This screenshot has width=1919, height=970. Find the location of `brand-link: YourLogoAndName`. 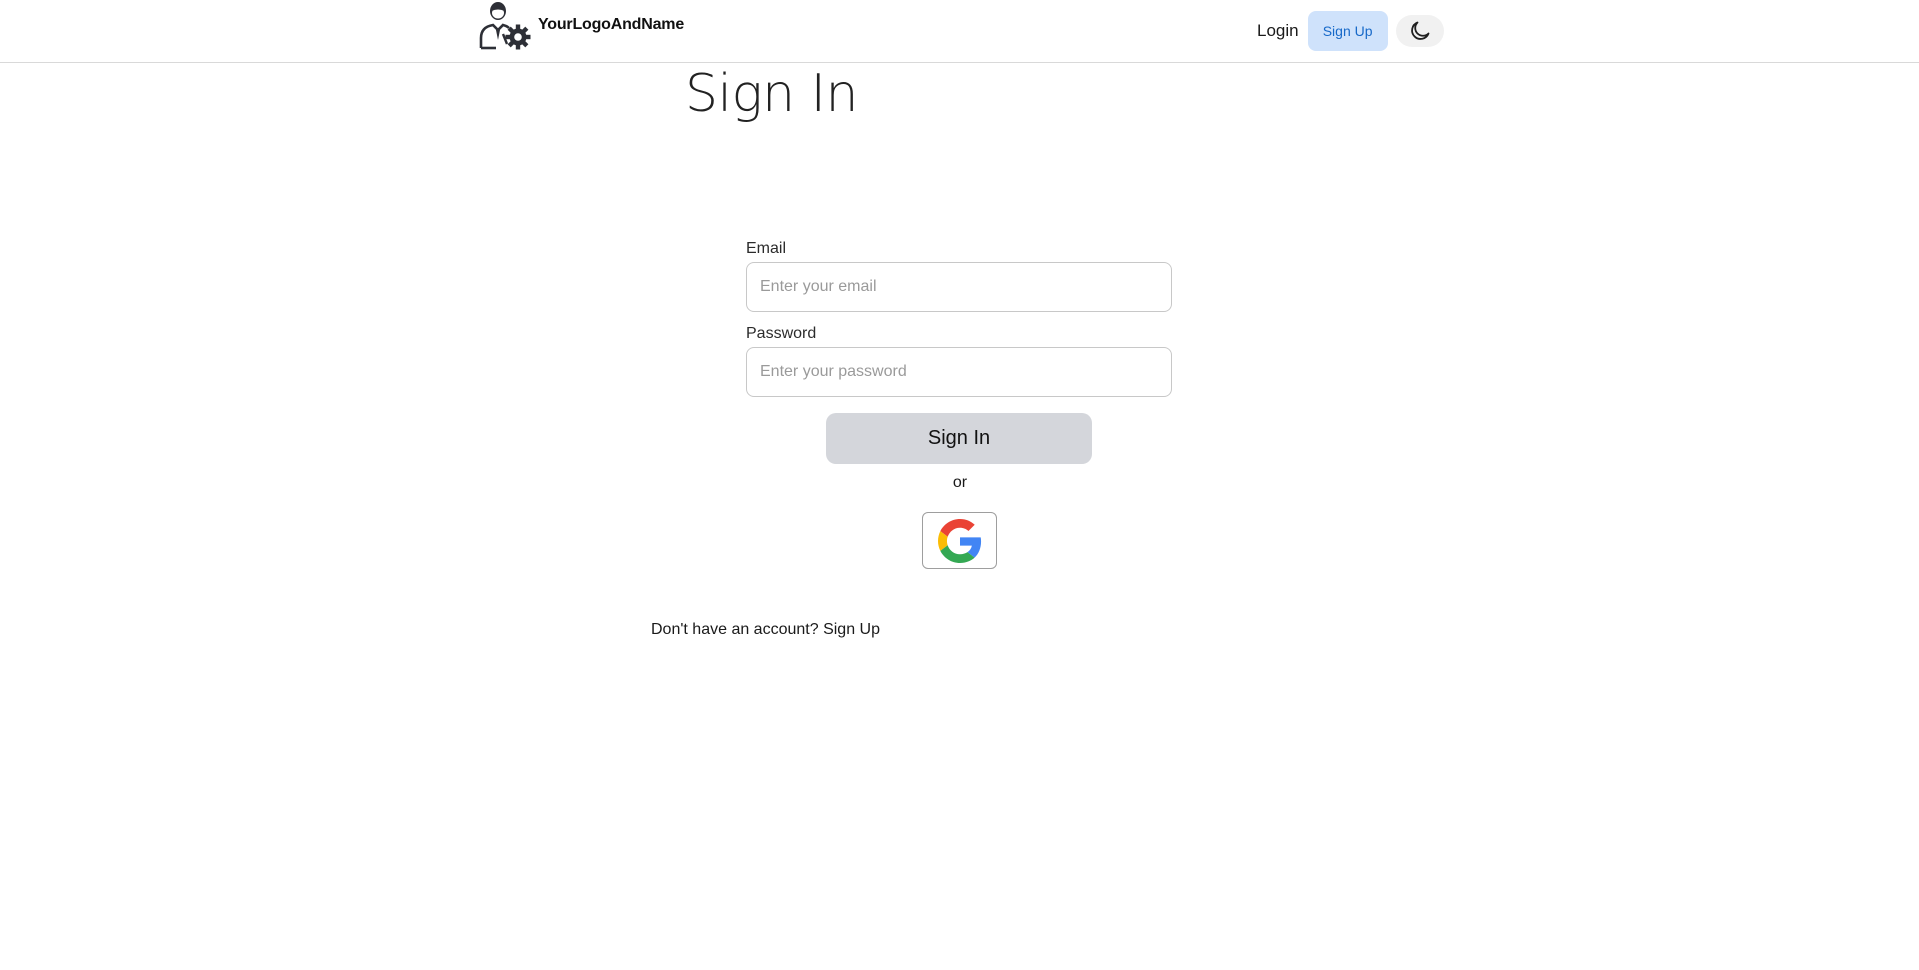

brand-link: YourLogoAndName is located at coordinates (580, 25).